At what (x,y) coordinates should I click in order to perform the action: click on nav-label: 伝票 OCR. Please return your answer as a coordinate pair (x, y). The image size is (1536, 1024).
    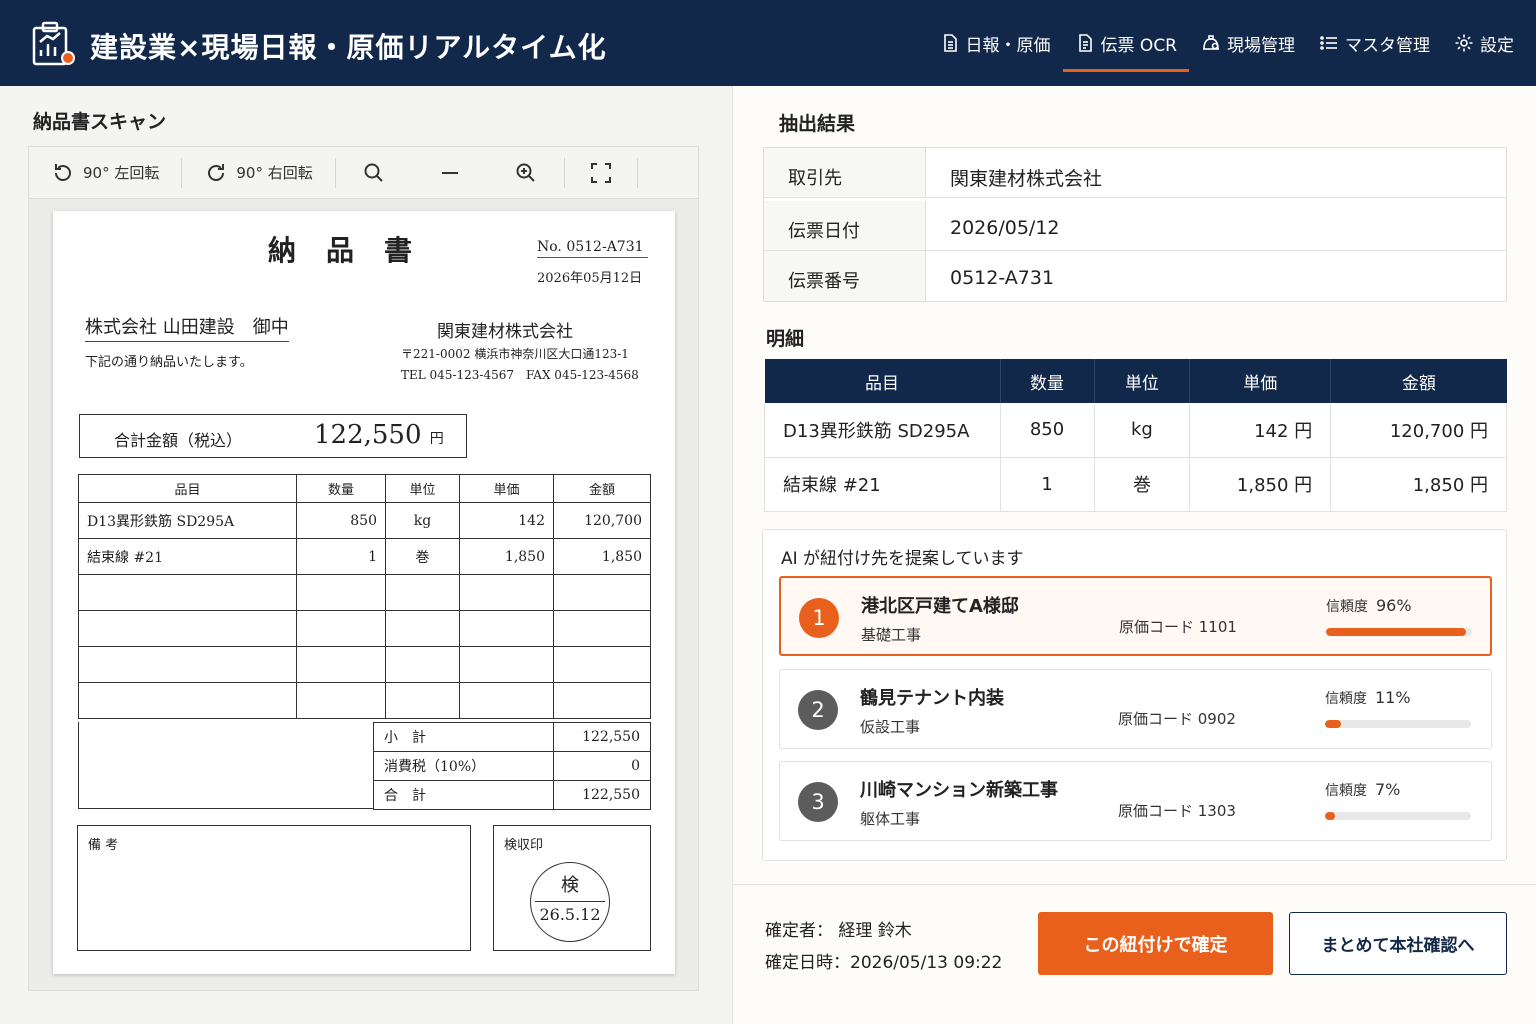
    Looking at the image, I should click on (1138, 45).